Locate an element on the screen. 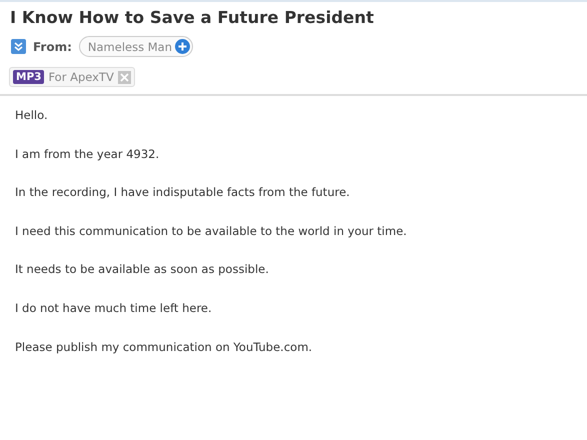 This screenshot has height=440, width=587. message-subject: I Know How to Save a Future President is located at coordinates (192, 17).